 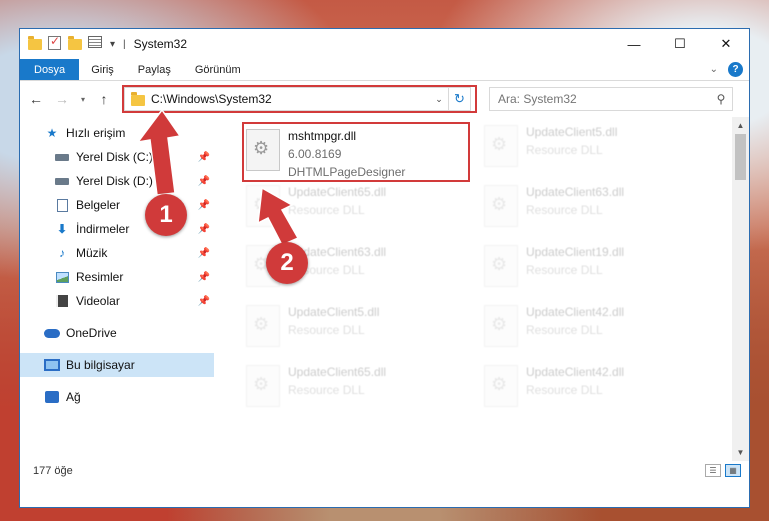 What do you see at coordinates (52, 365) in the screenshot?
I see `computer-icon` at bounding box center [52, 365].